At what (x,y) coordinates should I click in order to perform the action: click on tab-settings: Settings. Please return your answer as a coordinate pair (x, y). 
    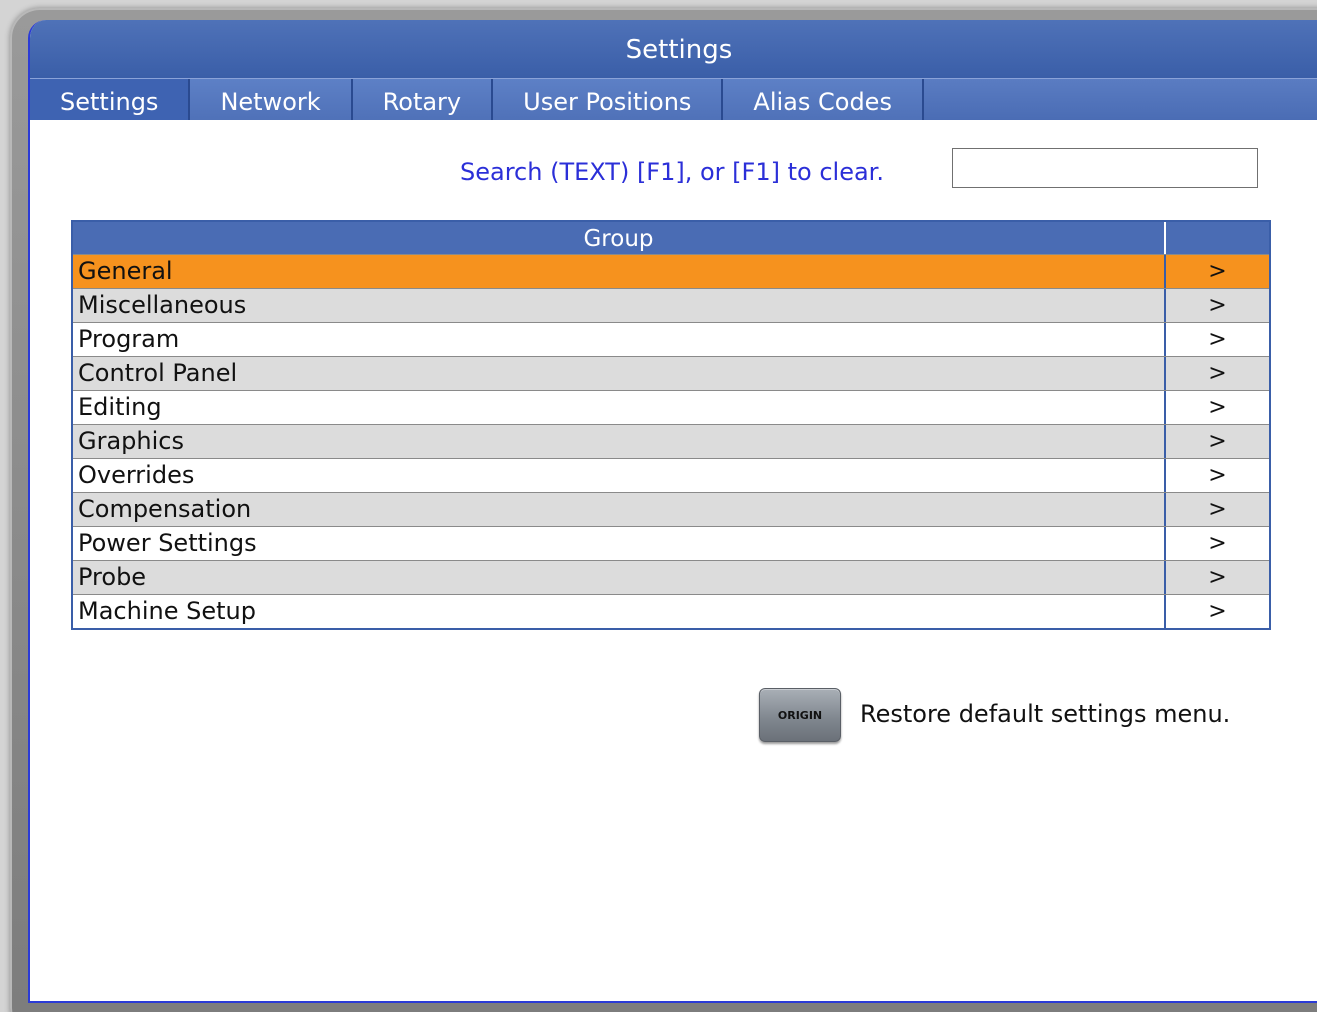
    Looking at the image, I should click on (110, 100).